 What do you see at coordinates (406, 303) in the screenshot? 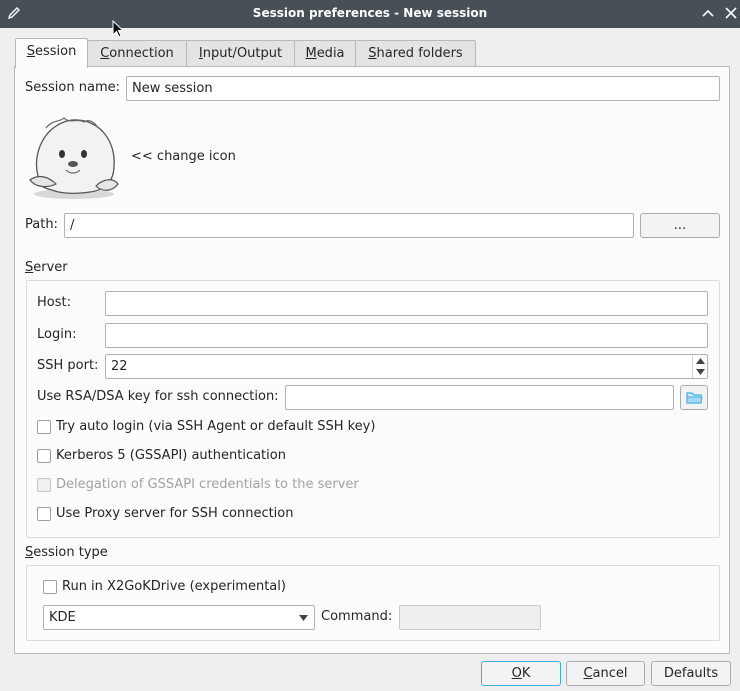
I see `host-input` at bounding box center [406, 303].